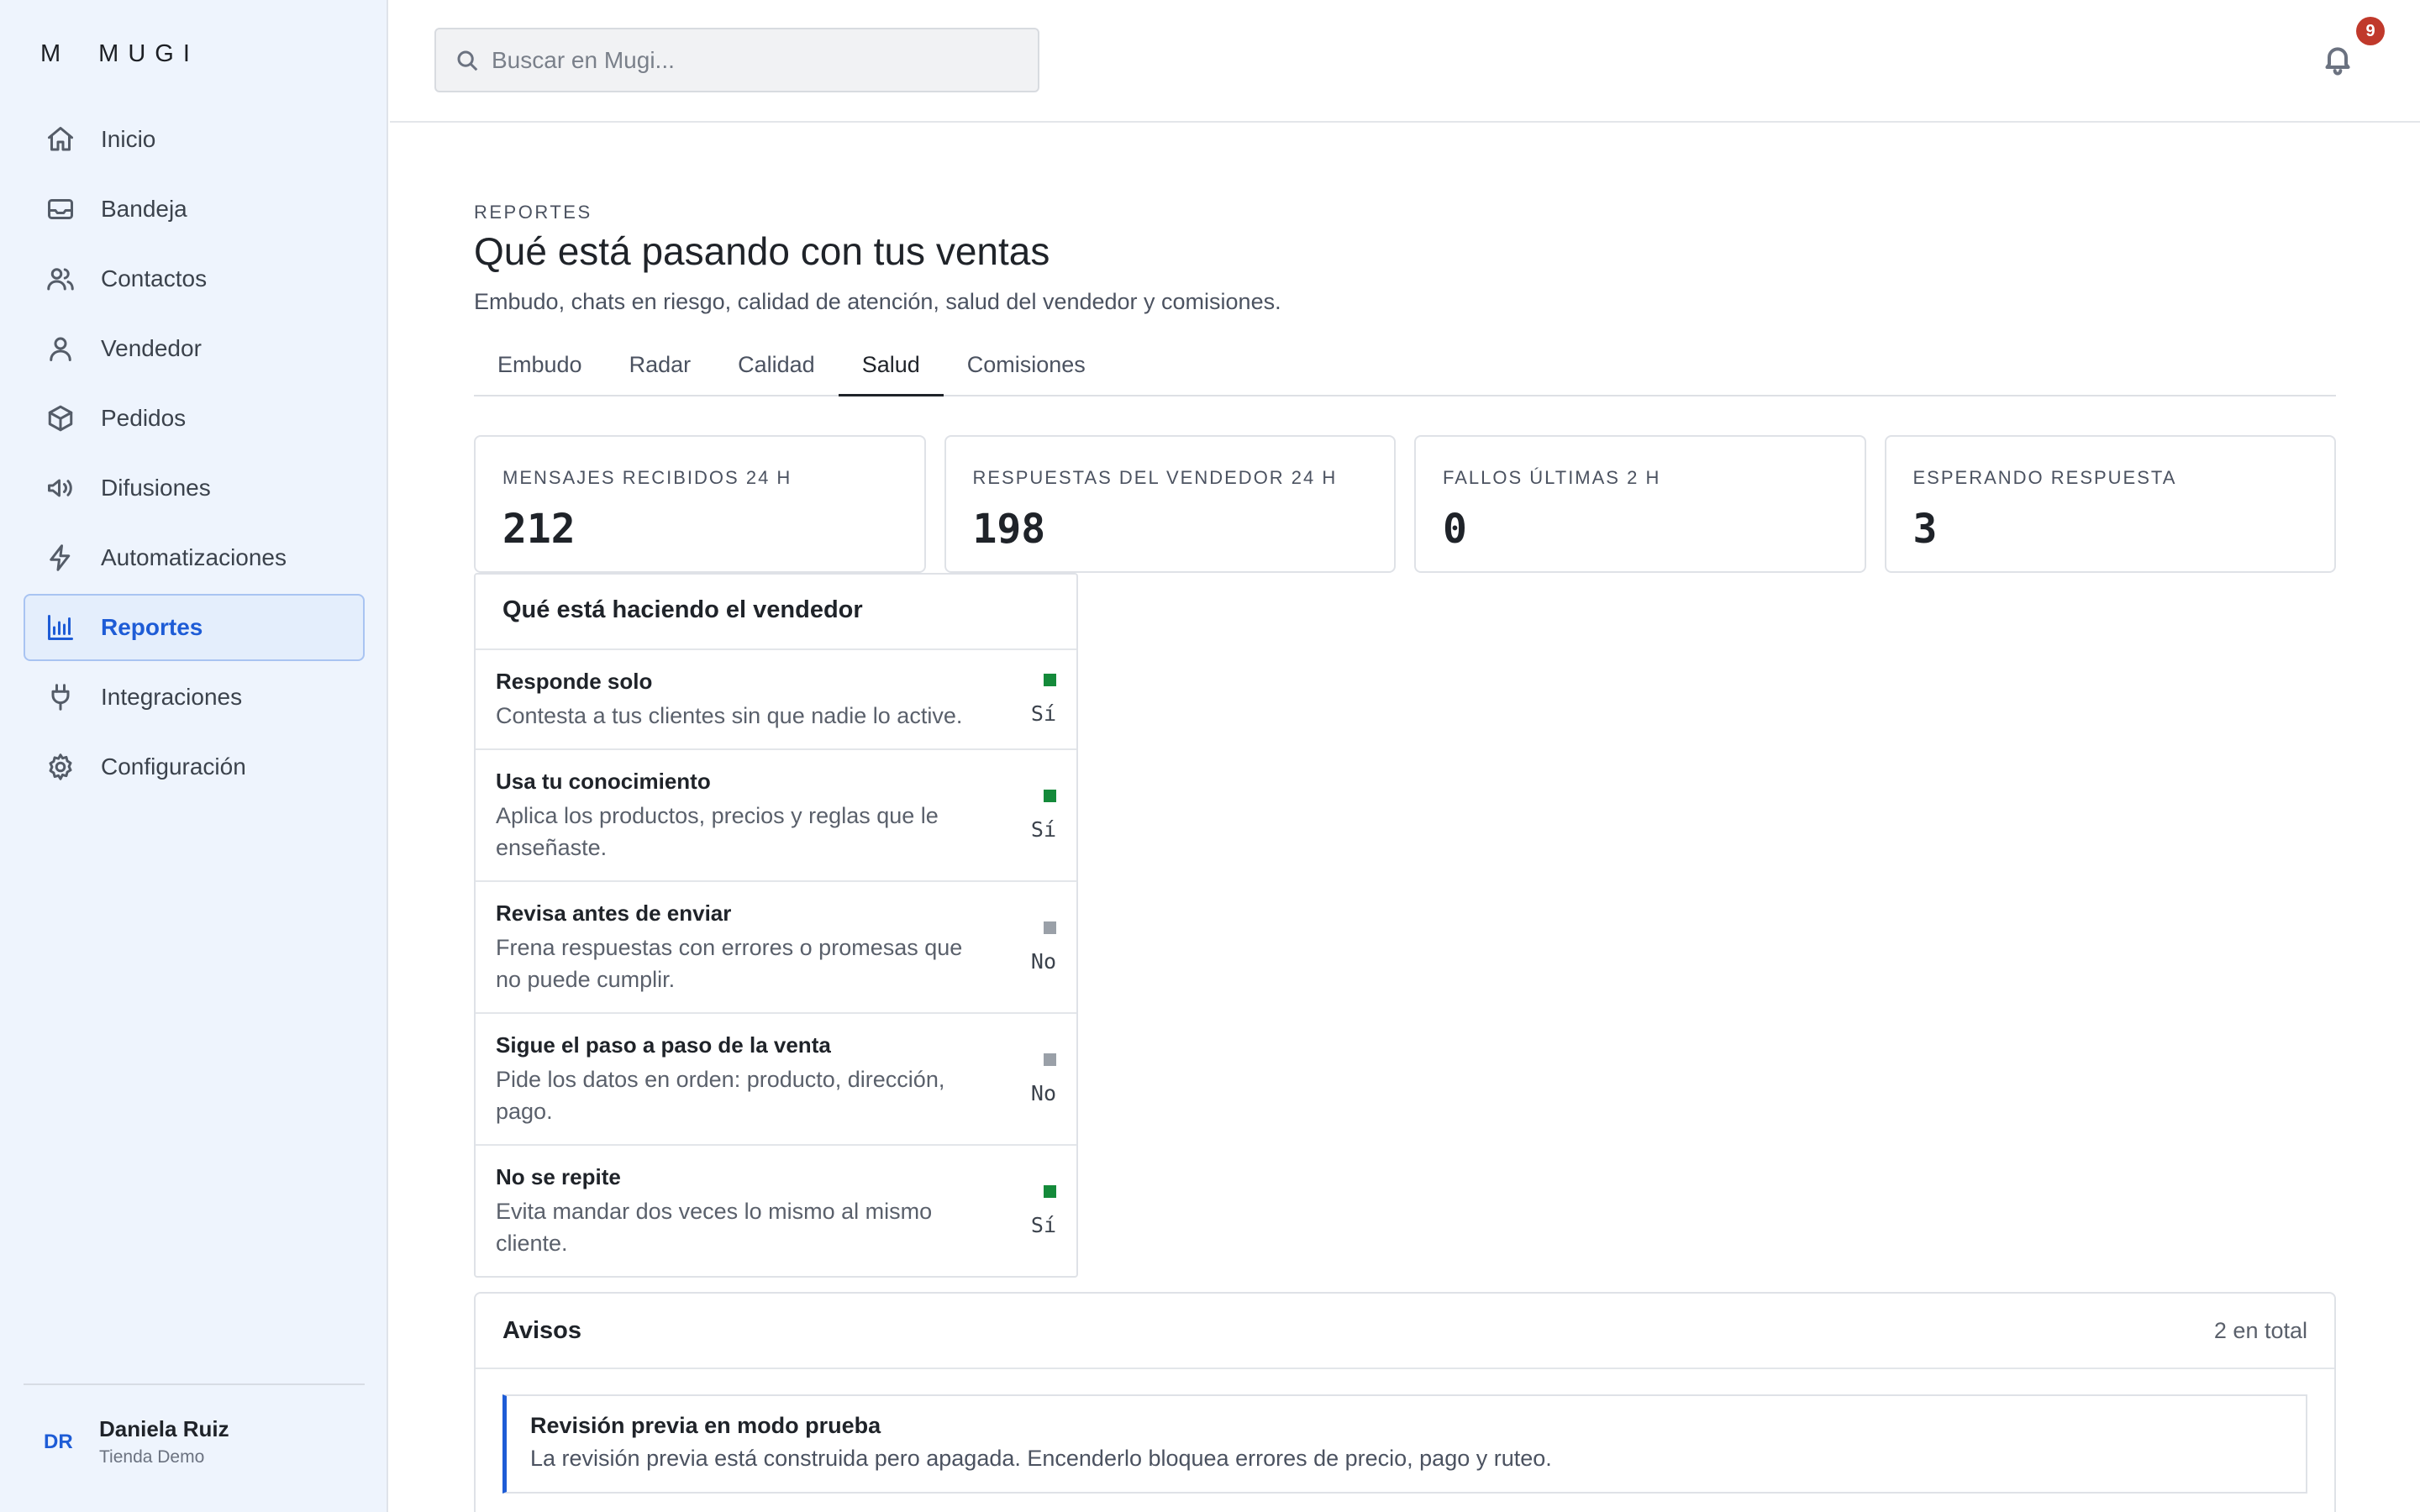 The width and height of the screenshot is (2420, 1512). What do you see at coordinates (542, 1330) in the screenshot?
I see `notices-title: Avisos` at bounding box center [542, 1330].